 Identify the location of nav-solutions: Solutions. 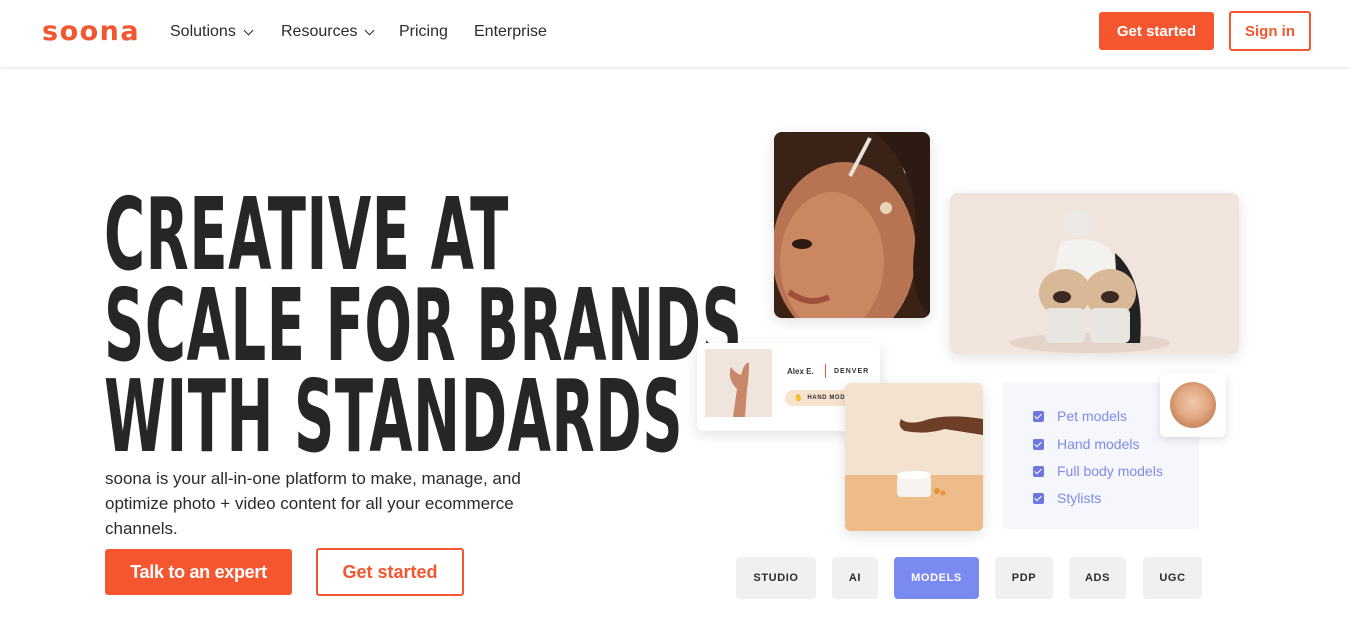
(212, 32).